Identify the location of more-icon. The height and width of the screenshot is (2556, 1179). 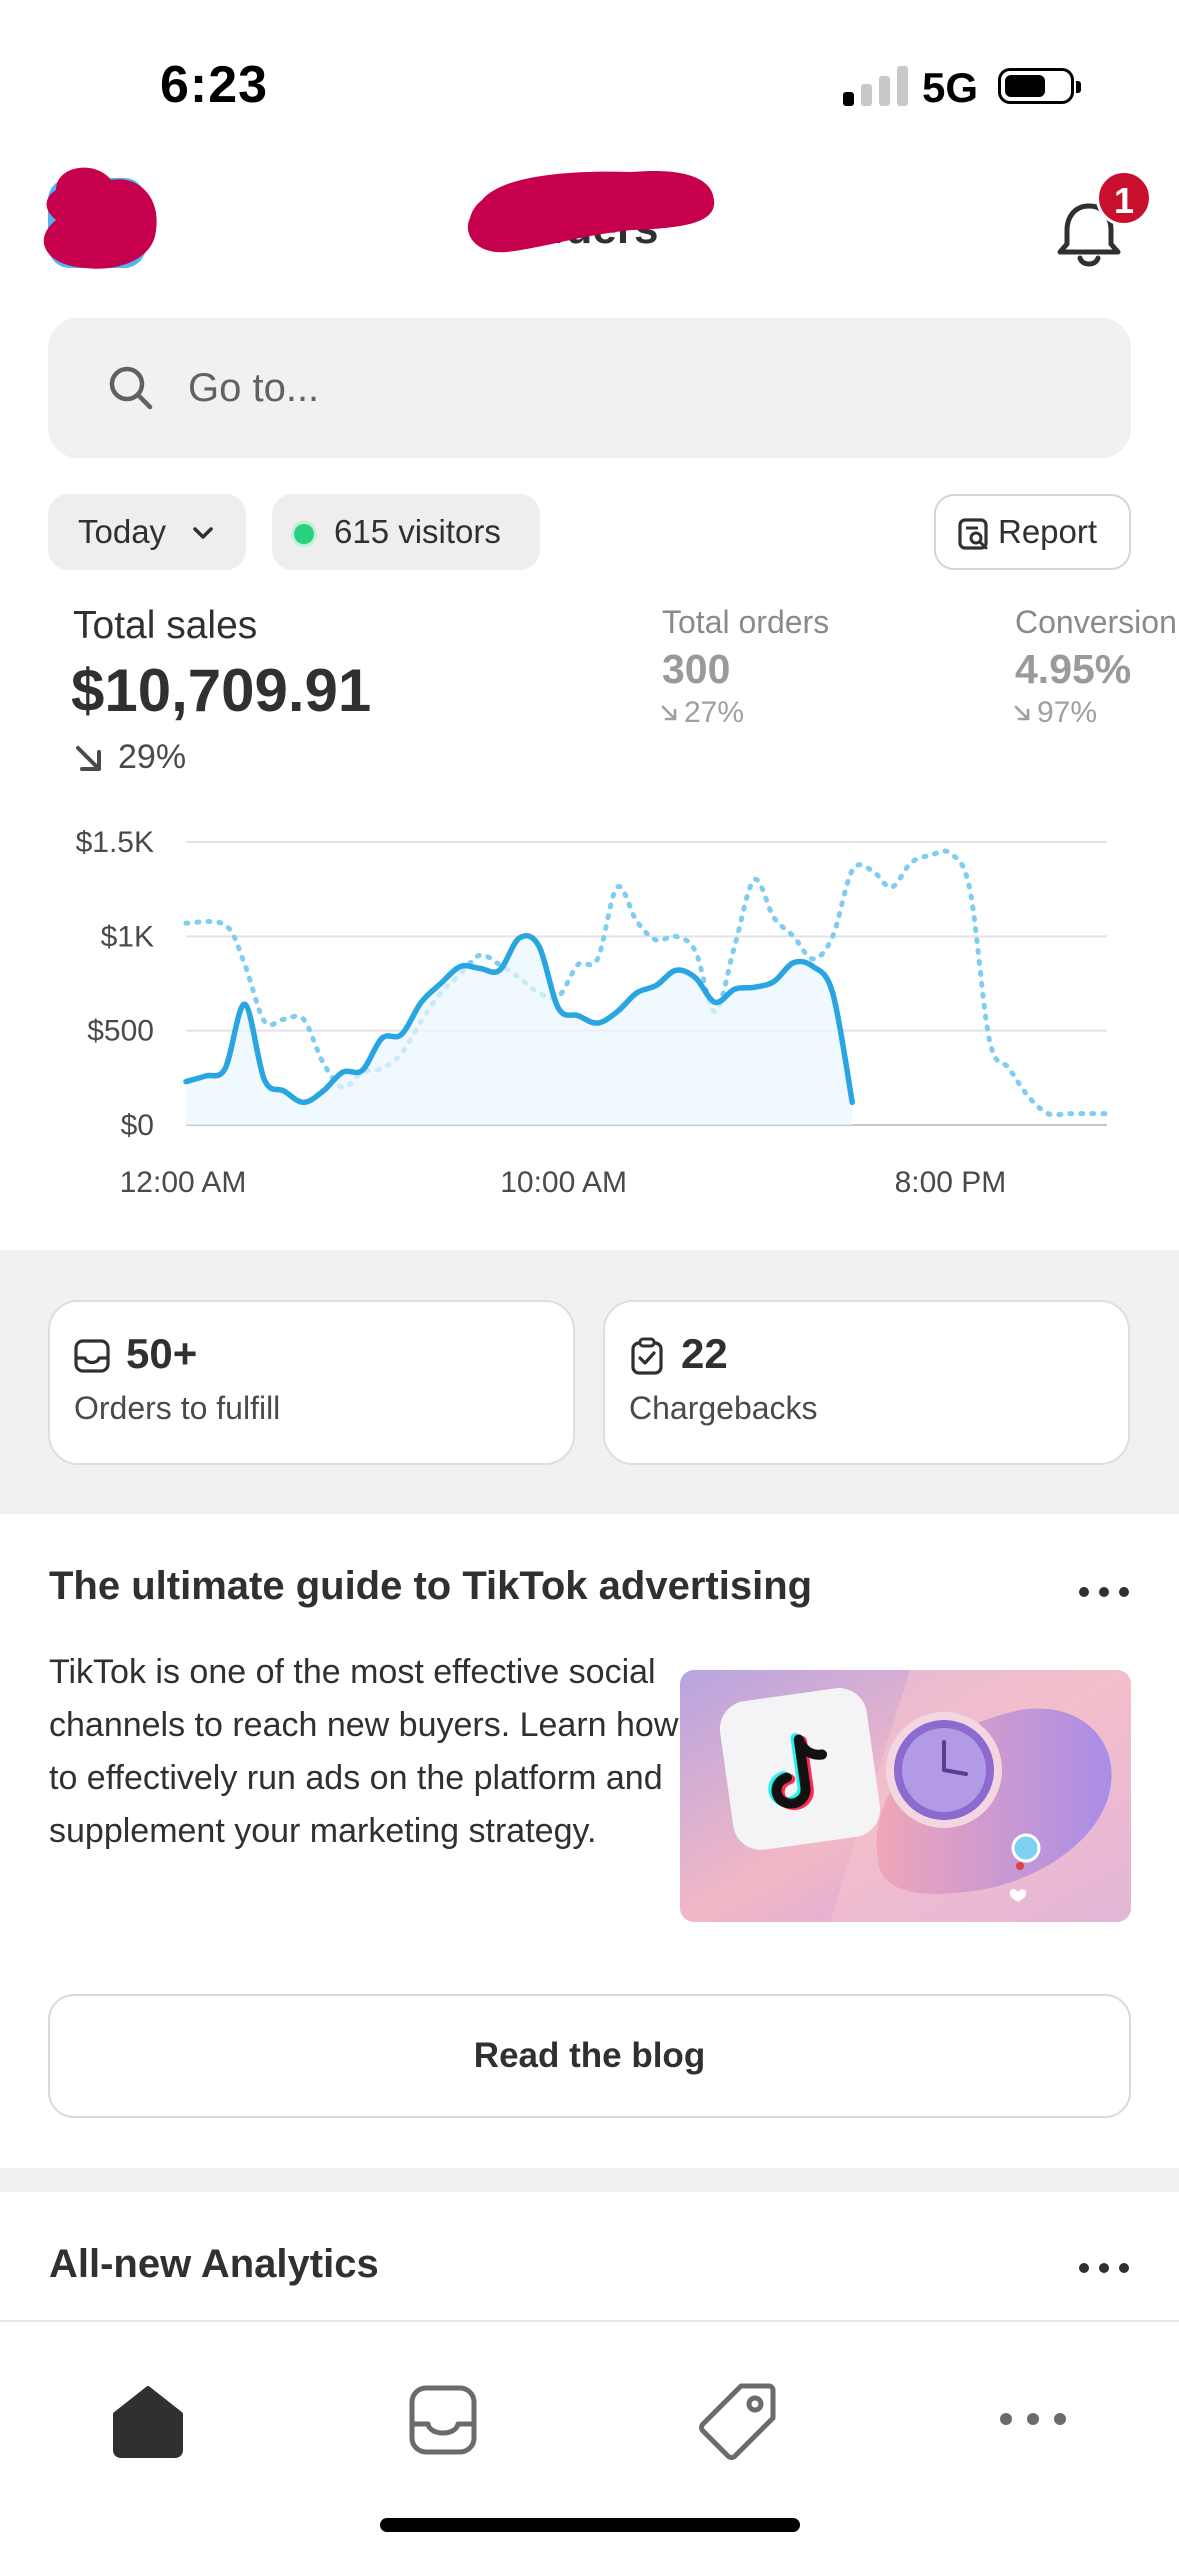
(1033, 2419).